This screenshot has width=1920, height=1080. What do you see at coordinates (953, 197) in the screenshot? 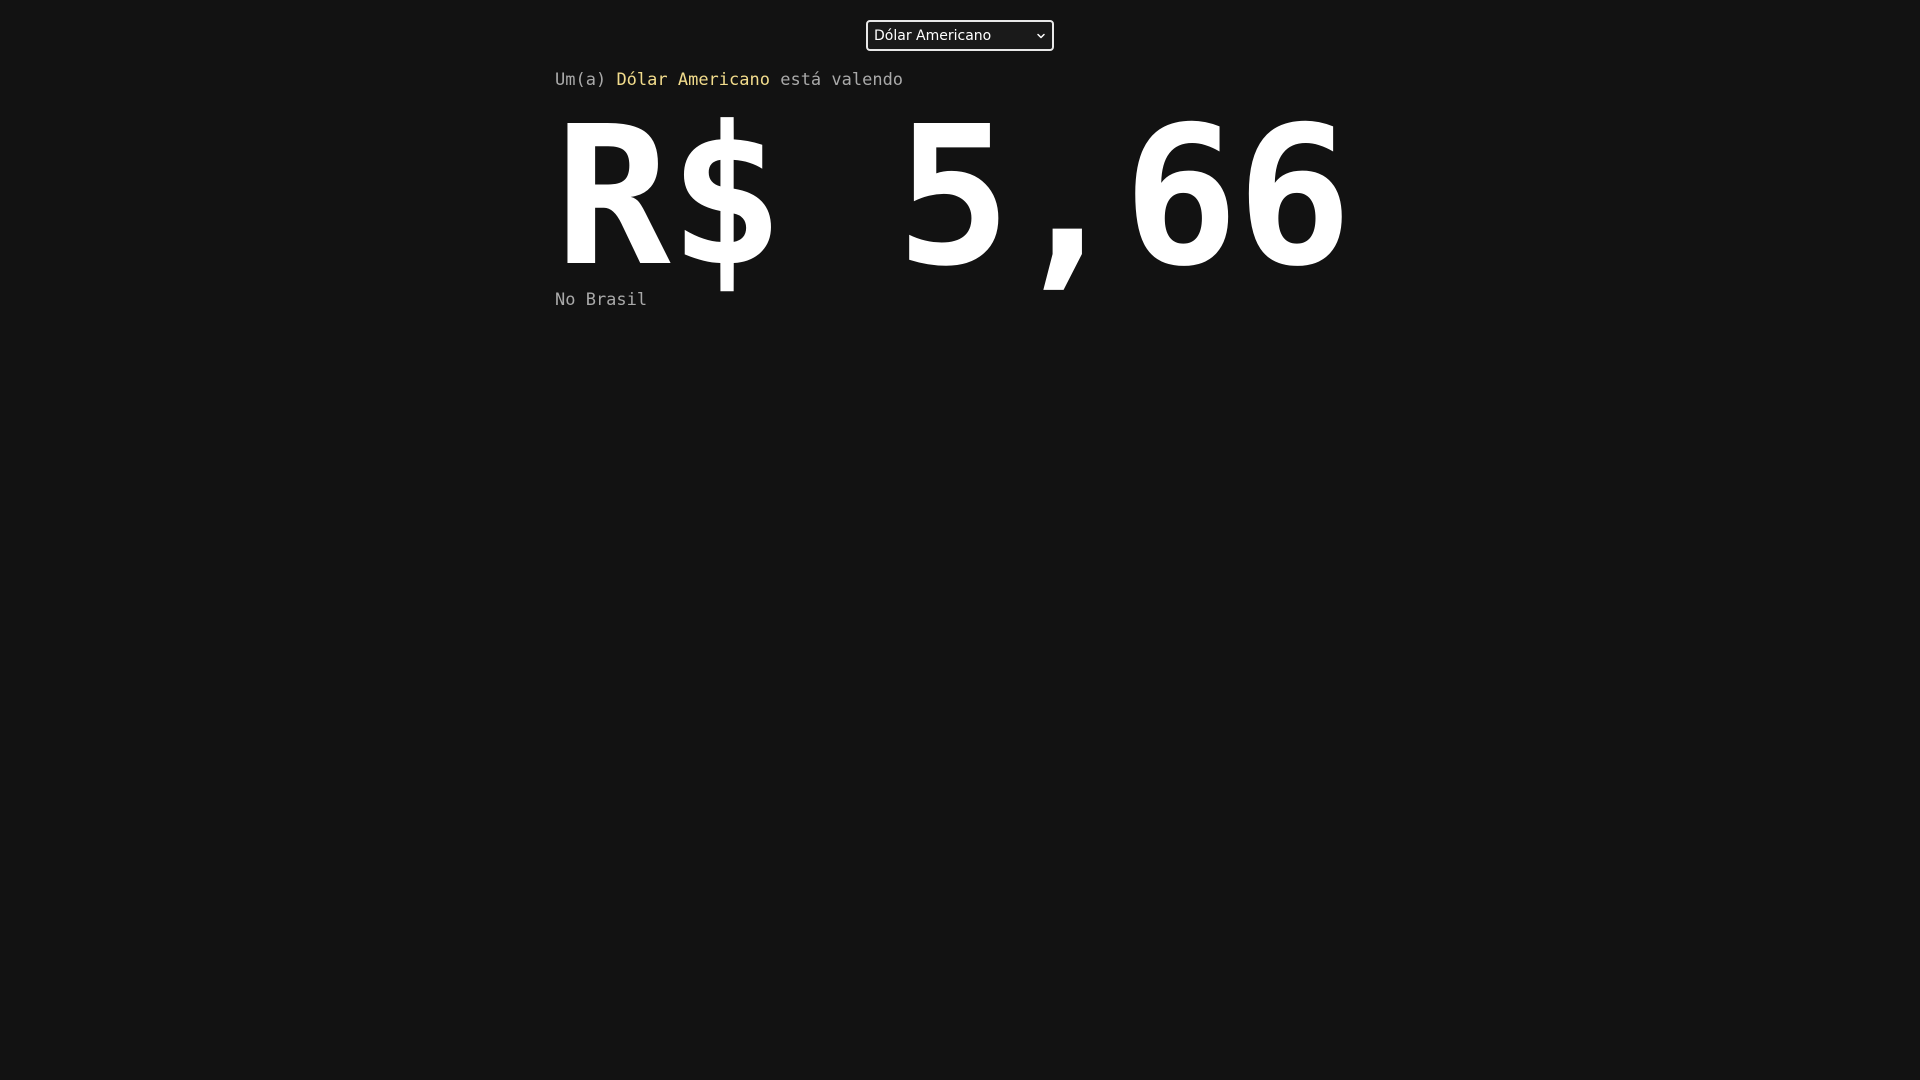
I see `price-value: R$ 5,66` at bounding box center [953, 197].